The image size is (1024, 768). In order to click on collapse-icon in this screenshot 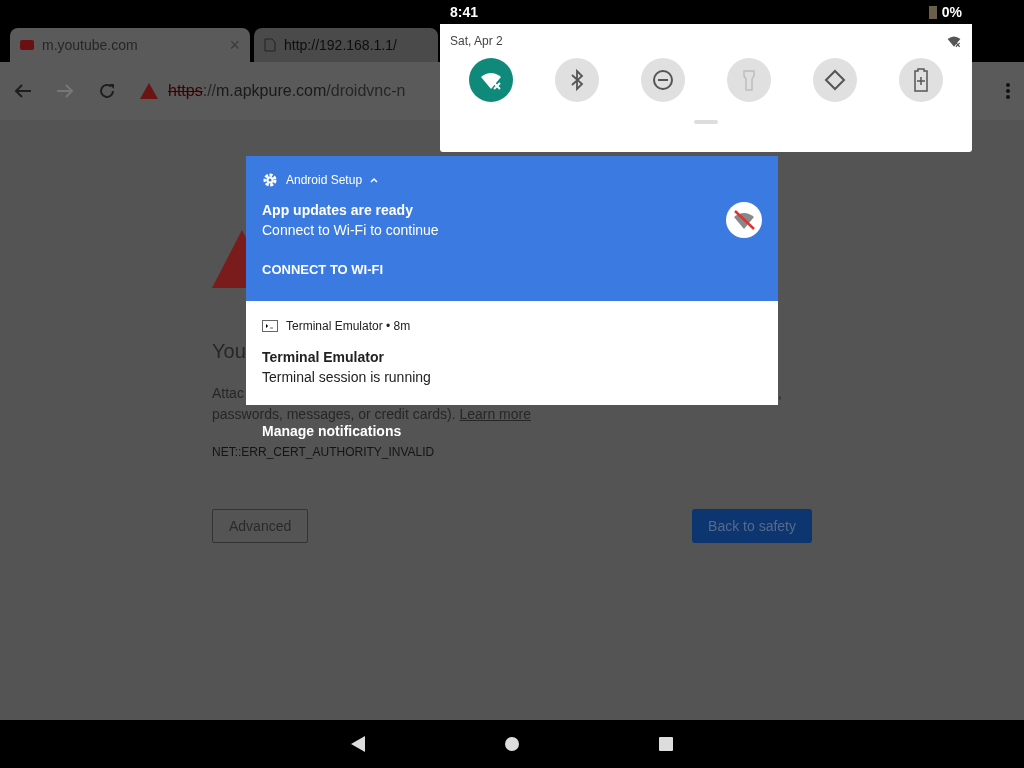, I will do `click(374, 180)`.